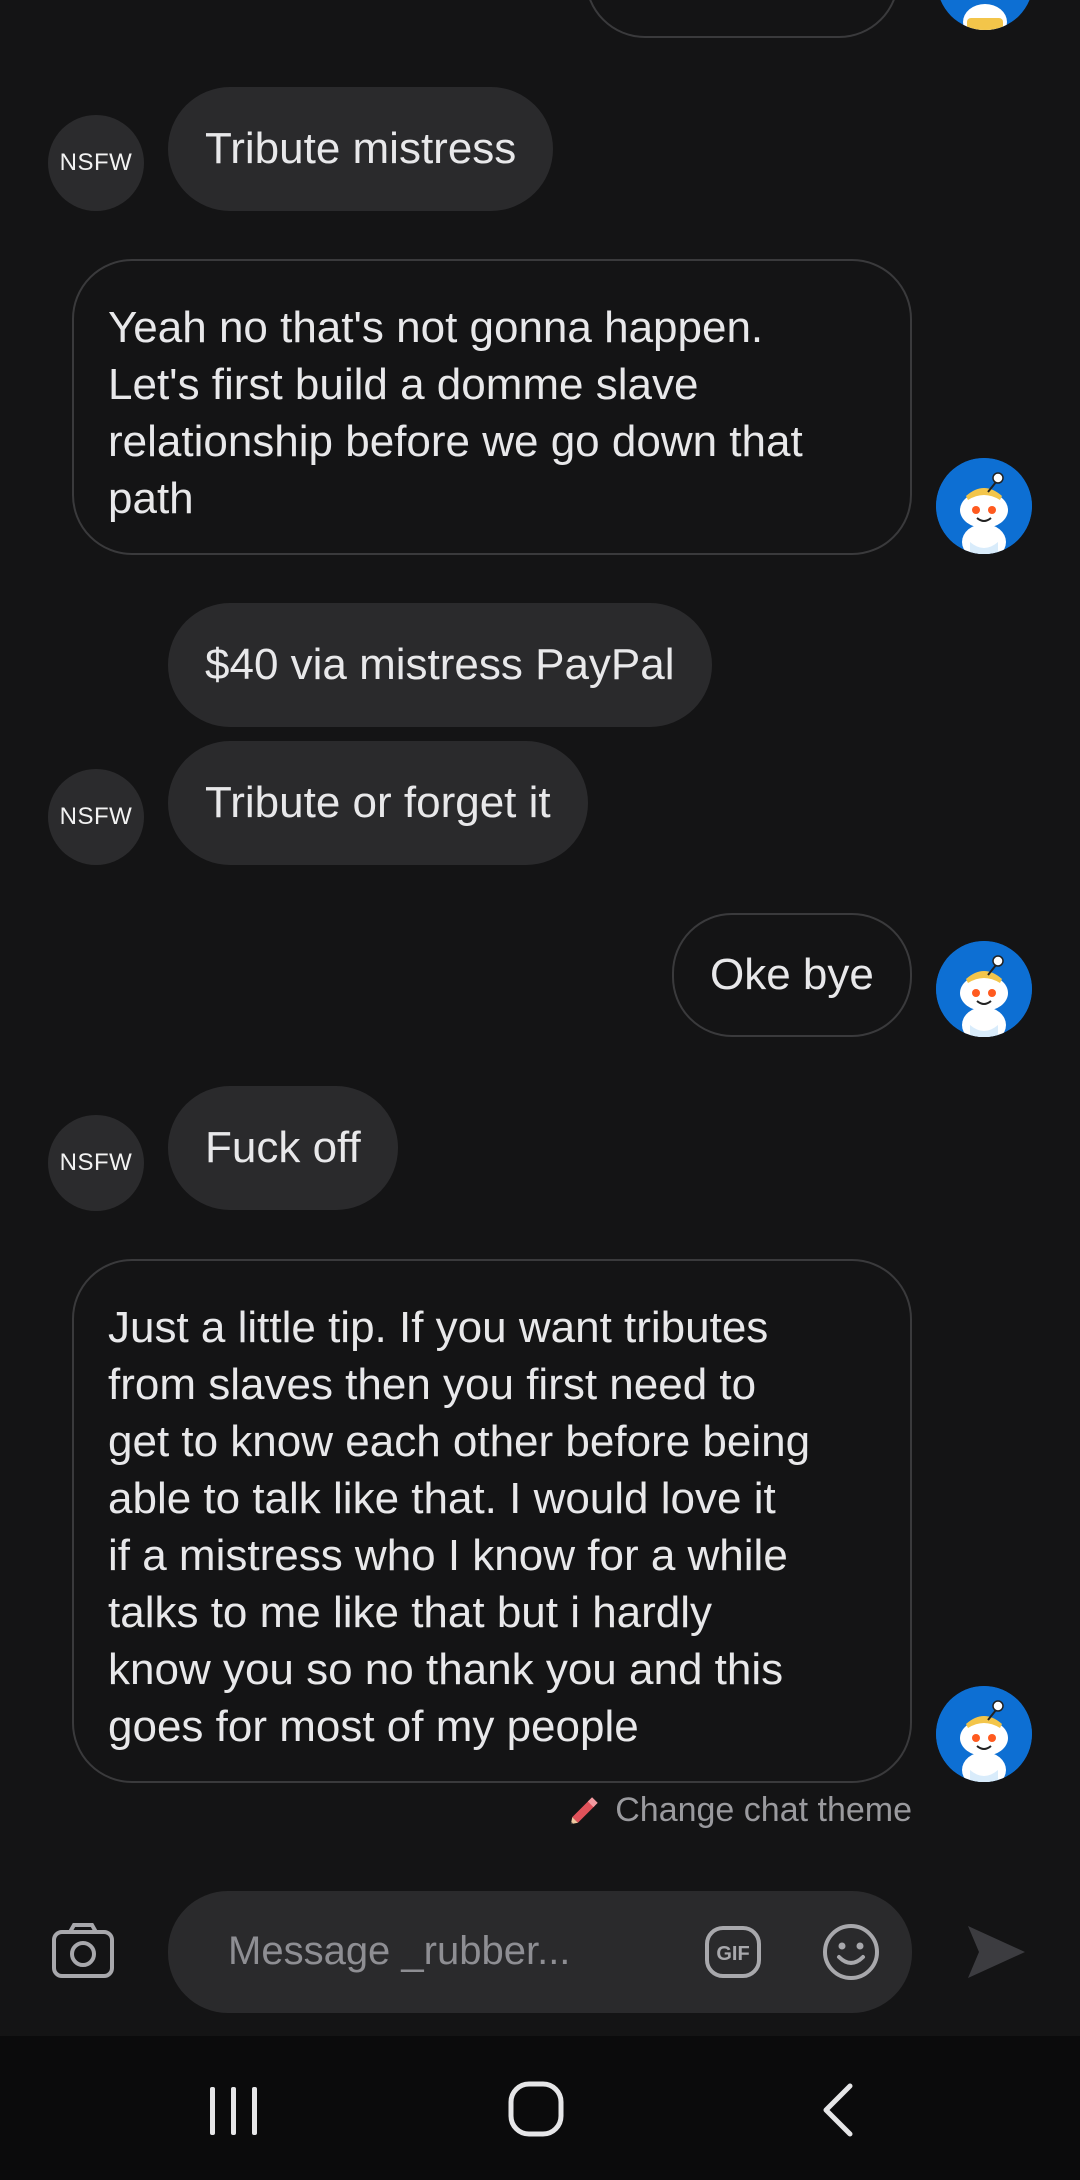  What do you see at coordinates (438, 1327) in the screenshot?
I see `message-line: Just a little tip. If you want tributes` at bounding box center [438, 1327].